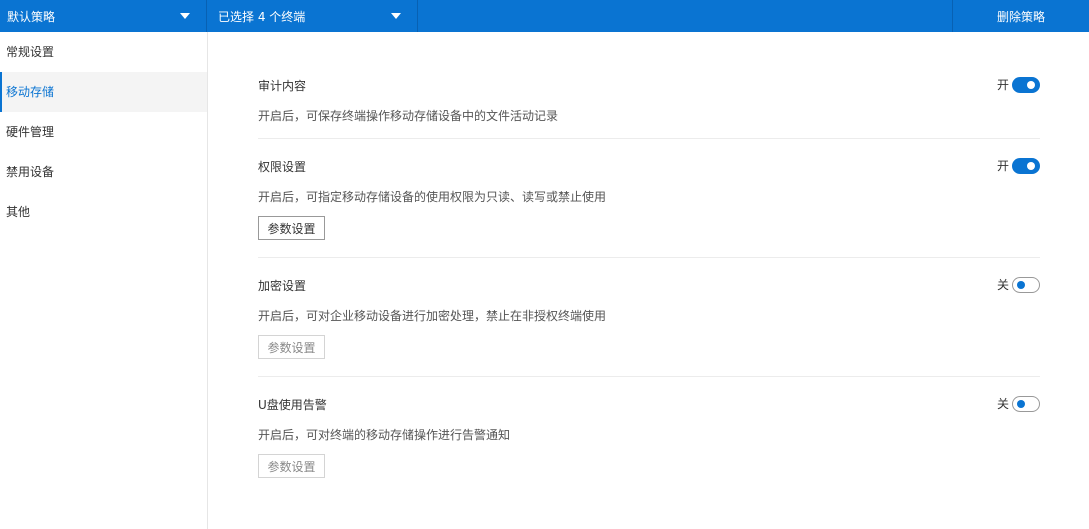  I want to click on sidebar-item-label: 禁用设备, so click(30, 172).